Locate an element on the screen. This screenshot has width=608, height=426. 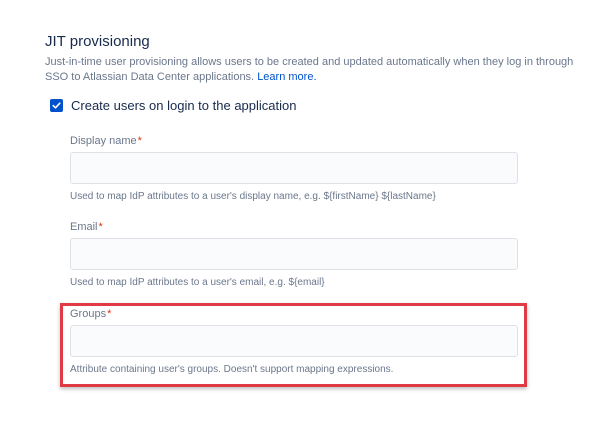
create-users-checkbox-row: Create users on login to the application is located at coordinates (173, 105).